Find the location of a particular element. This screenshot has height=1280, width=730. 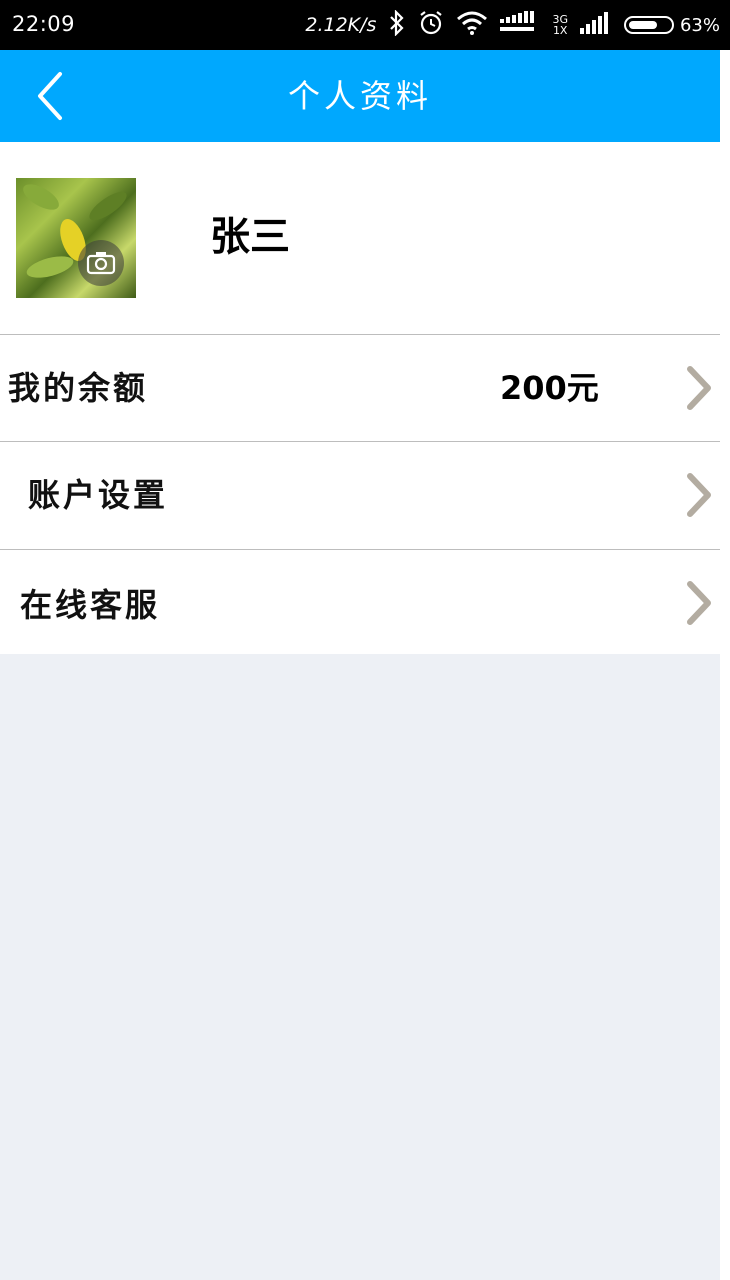

battery-percent: 63% is located at coordinates (699, 25).